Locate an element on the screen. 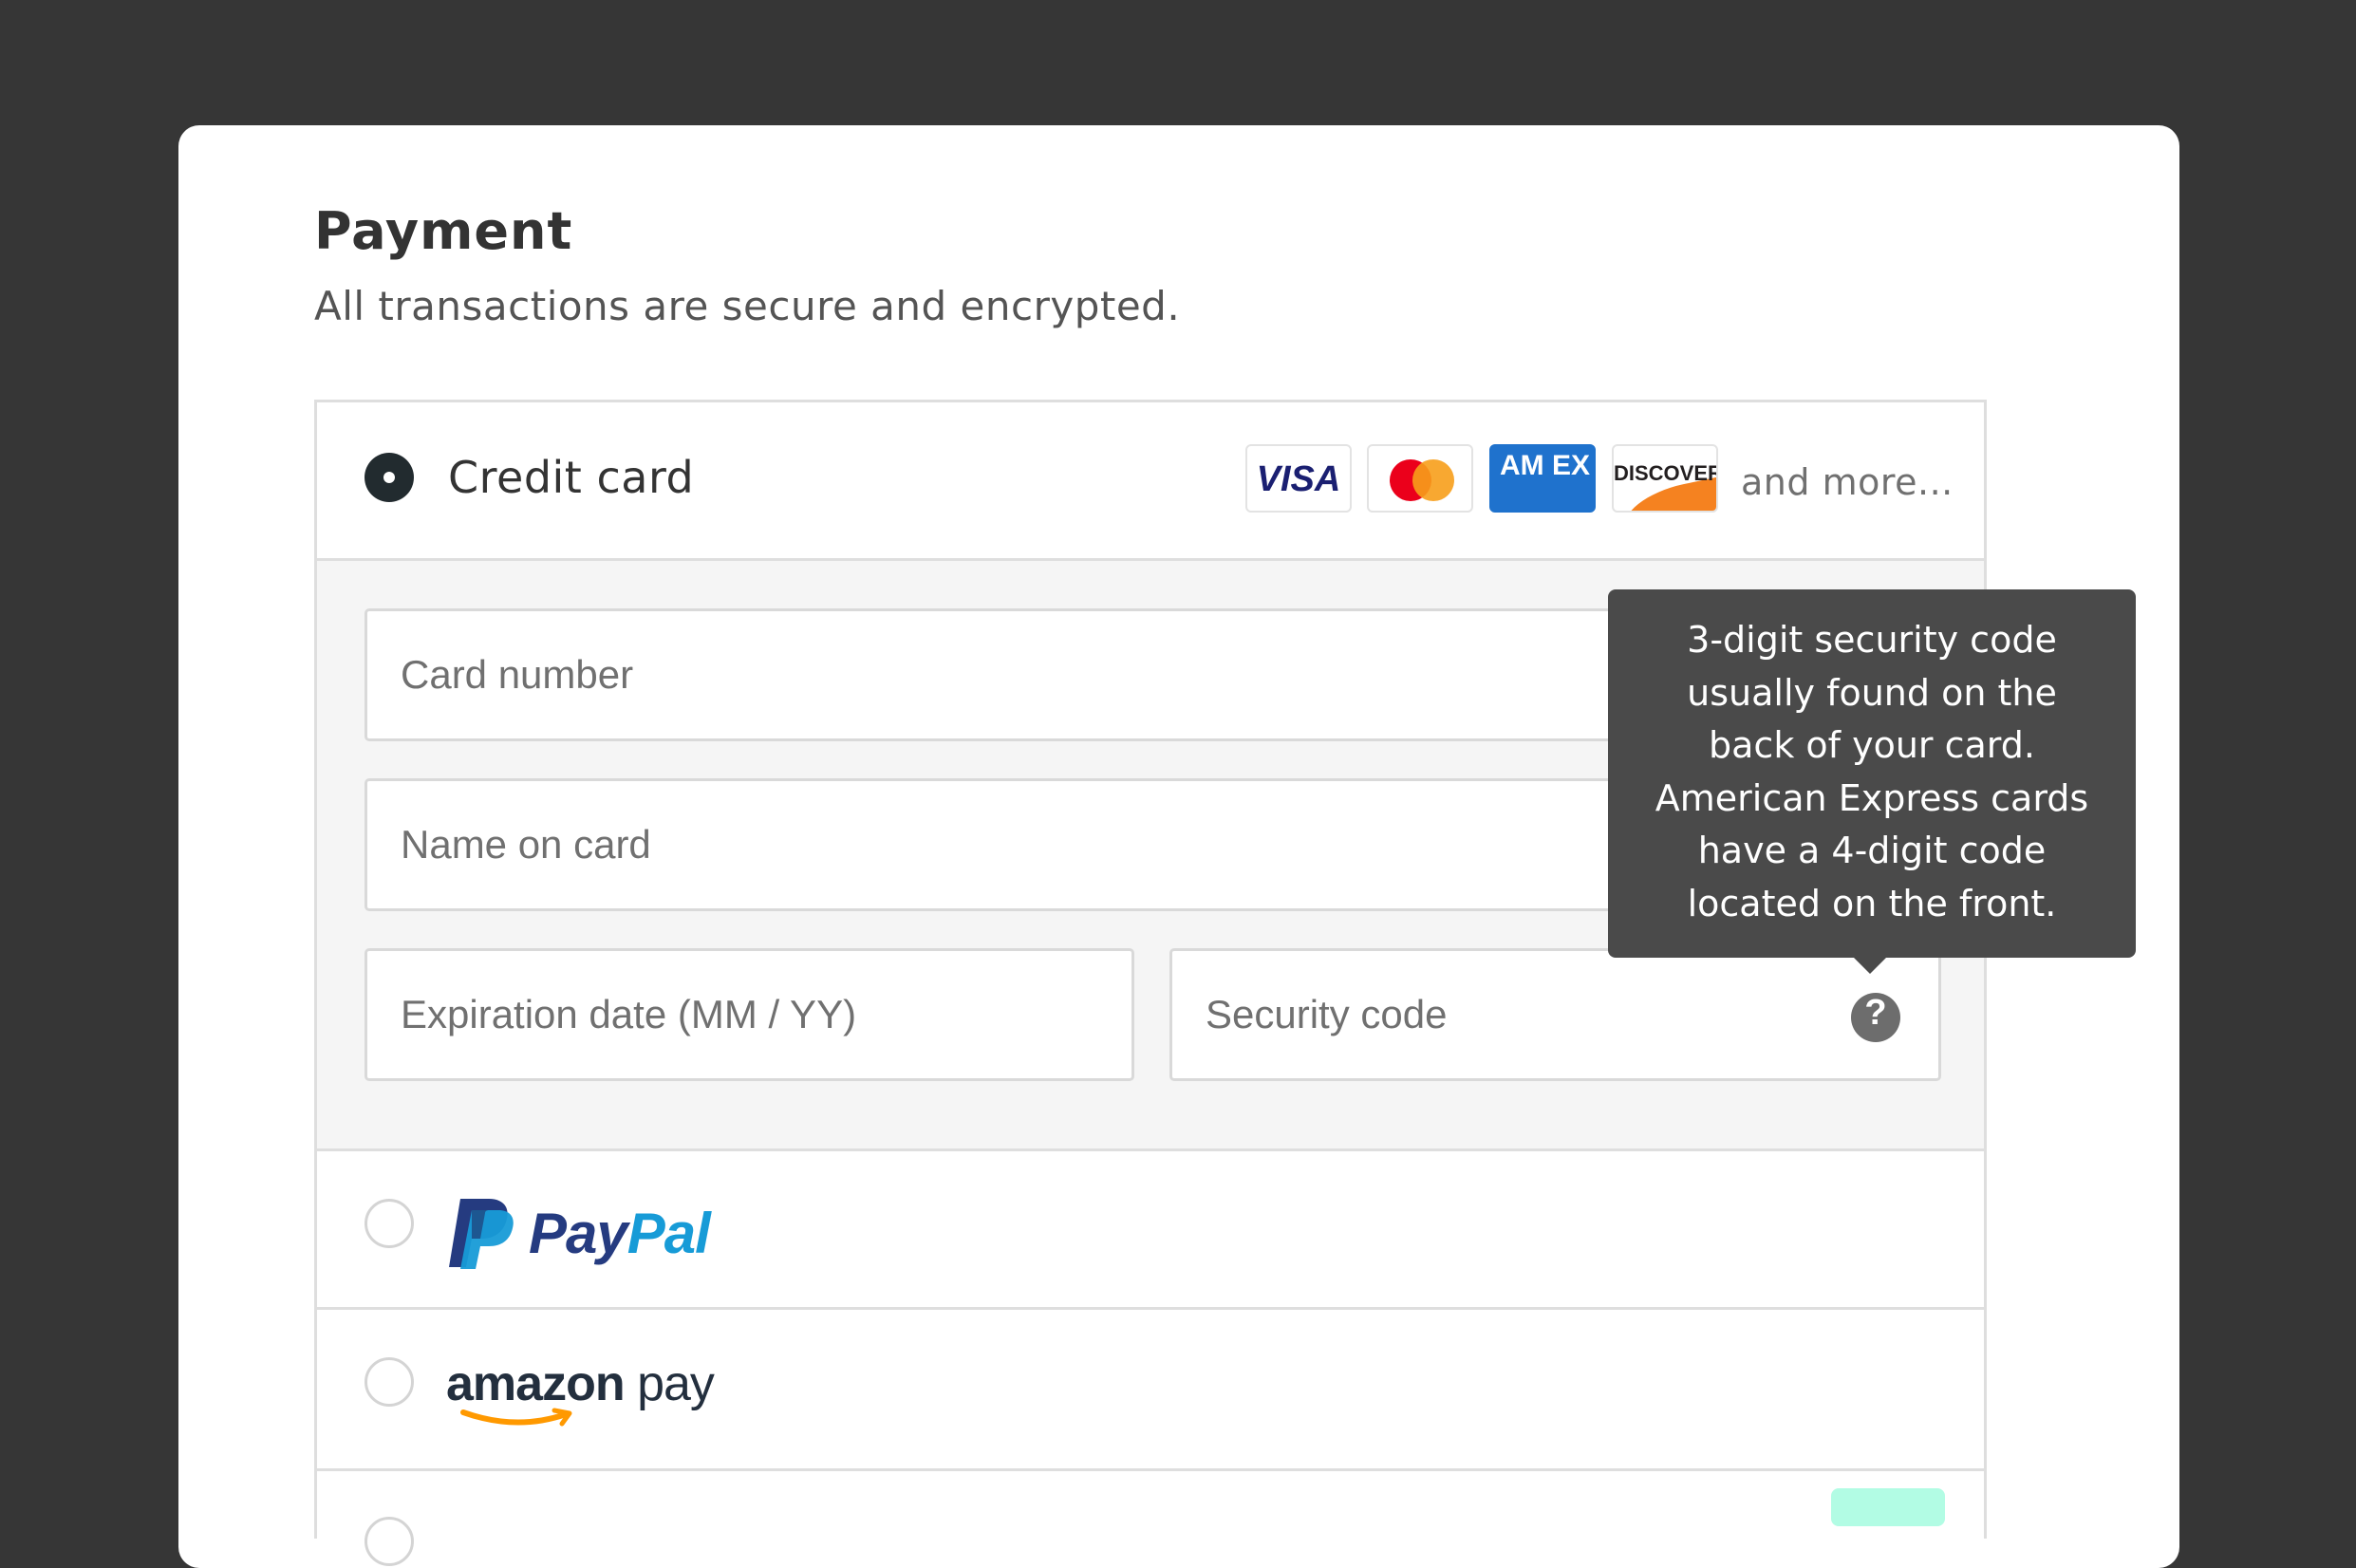  amazon-pay-logo: amazon pay is located at coordinates (588, 1393).